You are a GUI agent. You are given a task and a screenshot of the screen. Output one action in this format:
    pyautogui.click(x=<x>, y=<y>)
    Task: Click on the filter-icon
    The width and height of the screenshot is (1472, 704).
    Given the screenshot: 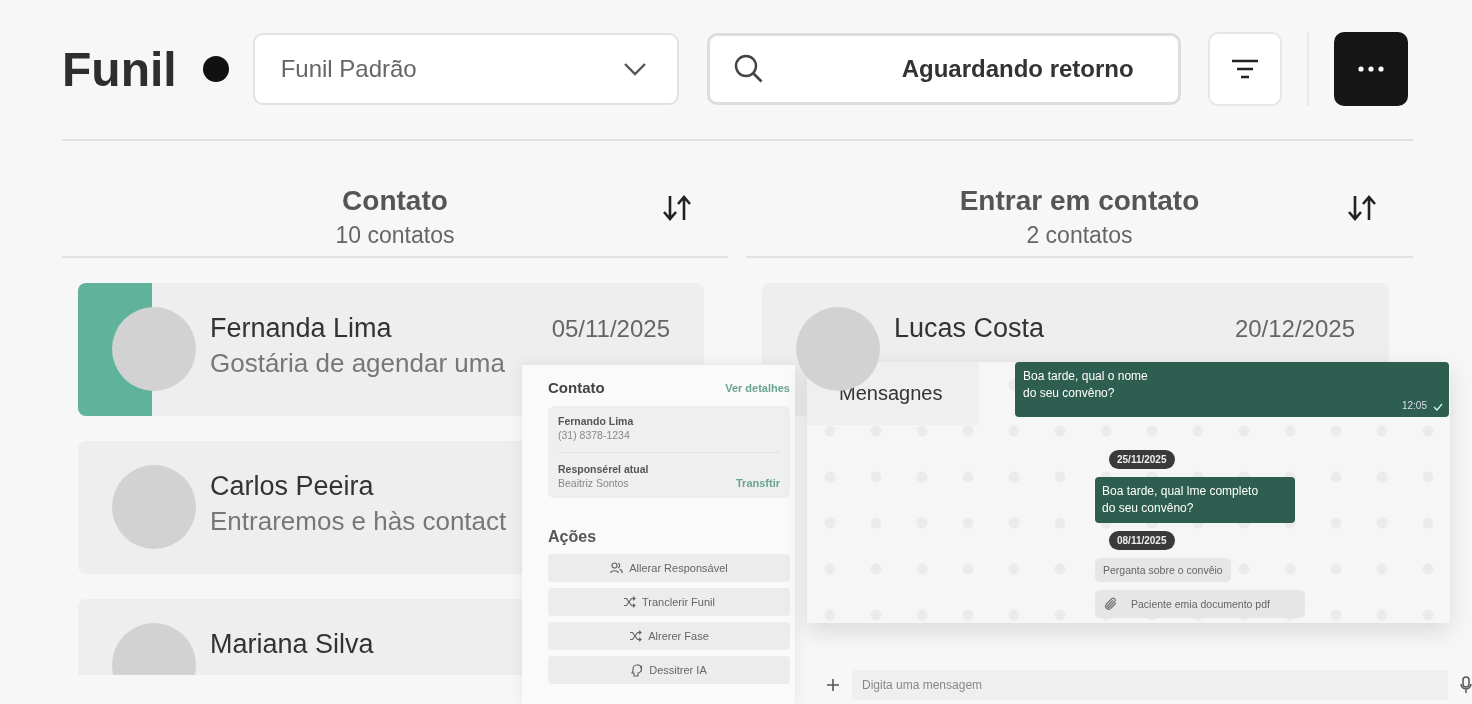 What is the action you would take?
    pyautogui.click(x=1244, y=69)
    